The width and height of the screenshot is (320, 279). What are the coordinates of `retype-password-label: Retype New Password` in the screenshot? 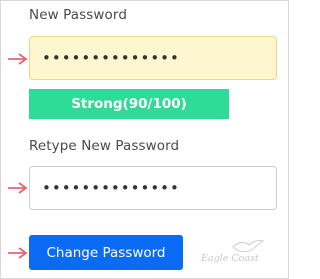 It's located at (104, 146).